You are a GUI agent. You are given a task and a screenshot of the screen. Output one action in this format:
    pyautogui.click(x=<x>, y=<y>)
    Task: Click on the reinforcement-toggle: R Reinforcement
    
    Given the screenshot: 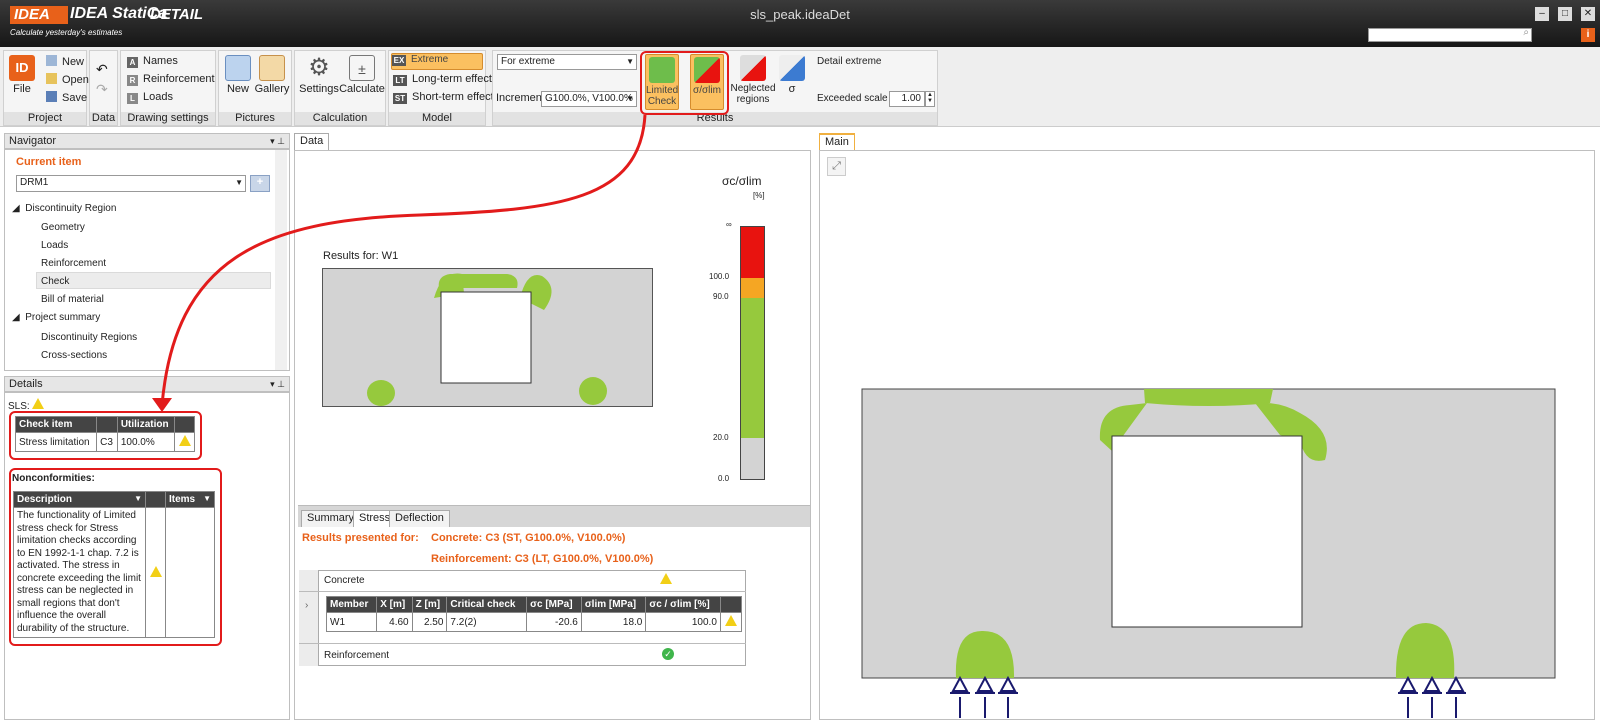 What is the action you would take?
    pyautogui.click(x=171, y=79)
    